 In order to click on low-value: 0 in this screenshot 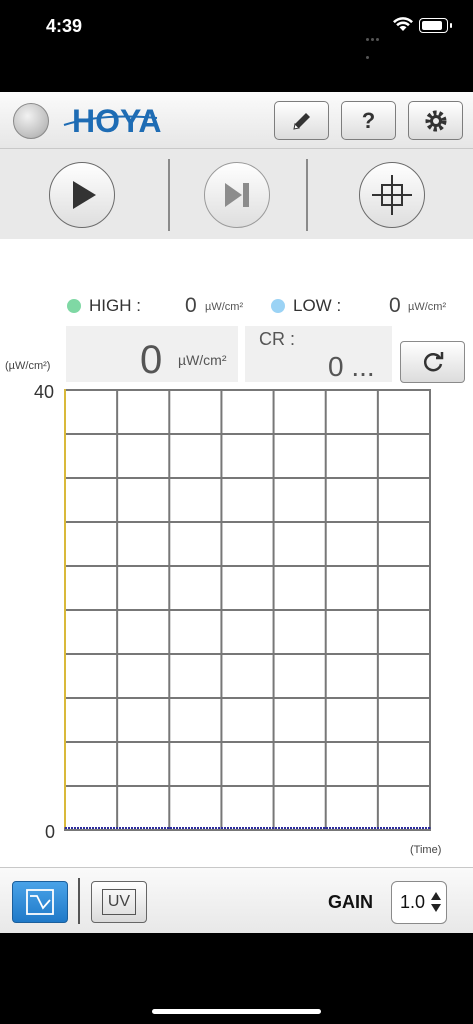, I will do `click(395, 305)`.